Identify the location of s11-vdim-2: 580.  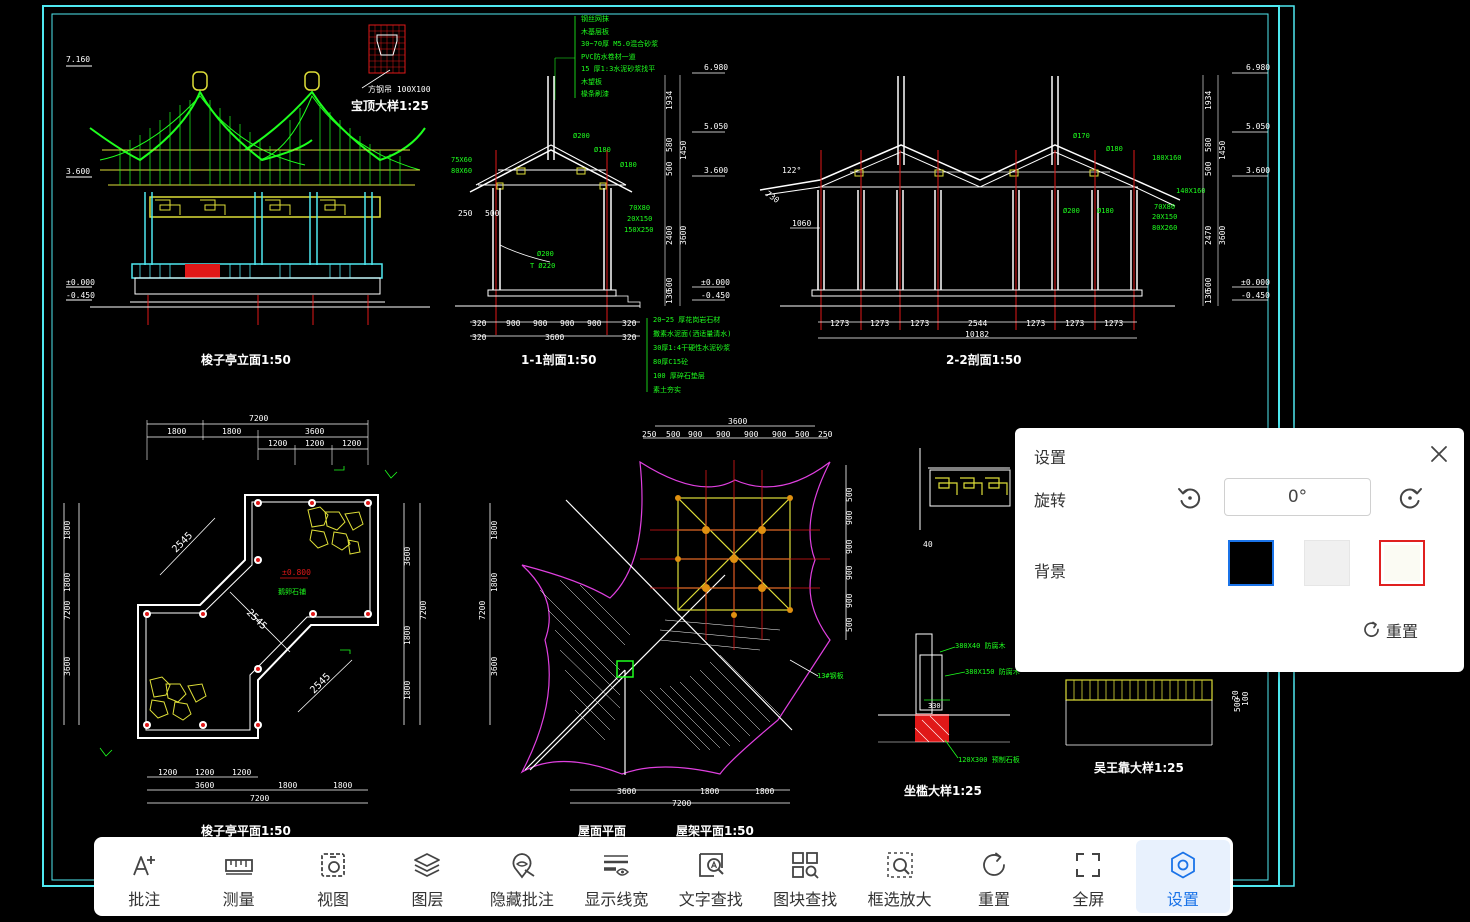
(669, 144).